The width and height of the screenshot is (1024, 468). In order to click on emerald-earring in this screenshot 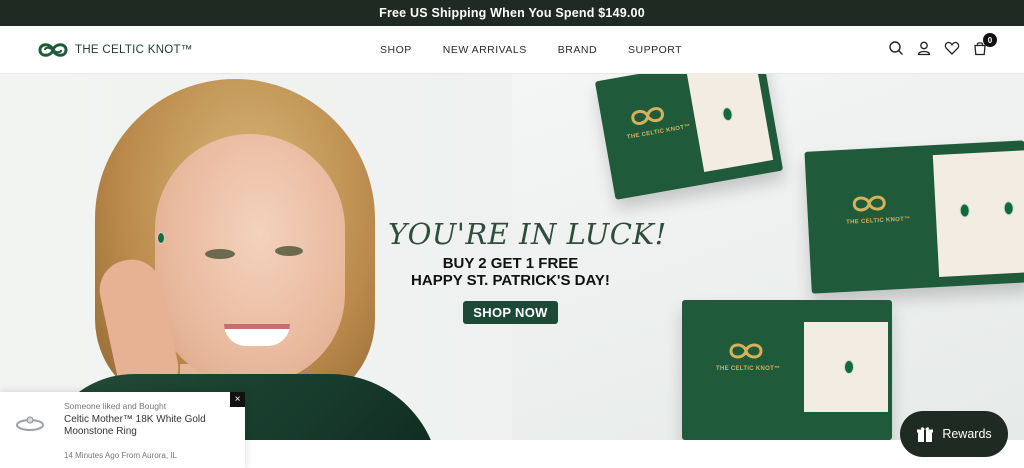, I will do `click(161, 238)`.